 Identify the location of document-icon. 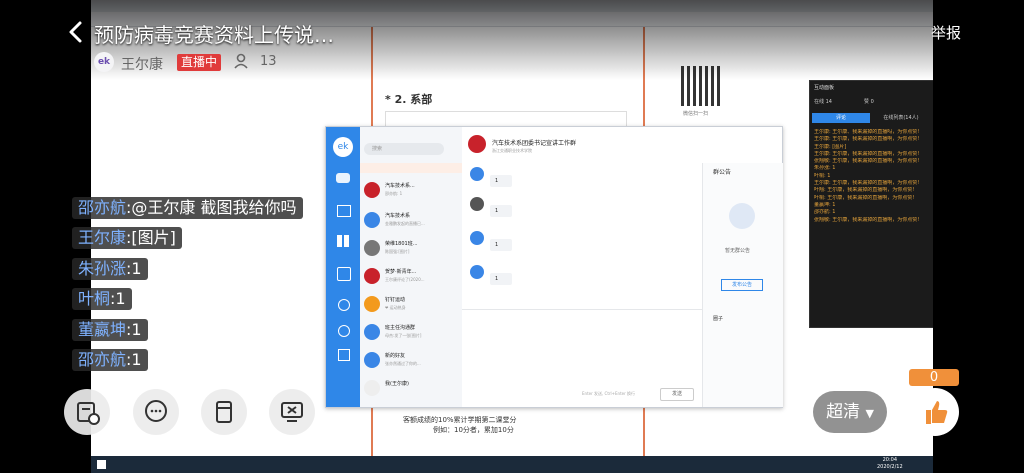
(224, 412).